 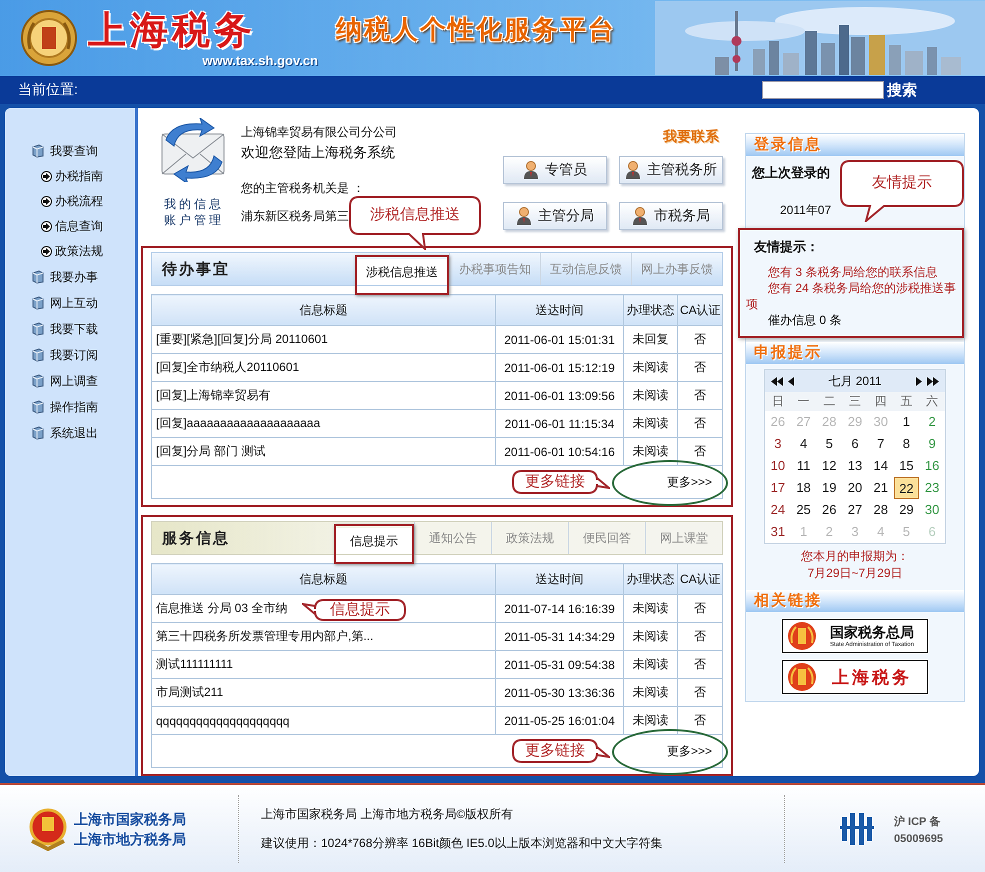 I want to click on sidebar-item: 网上互动, so click(x=70, y=303).